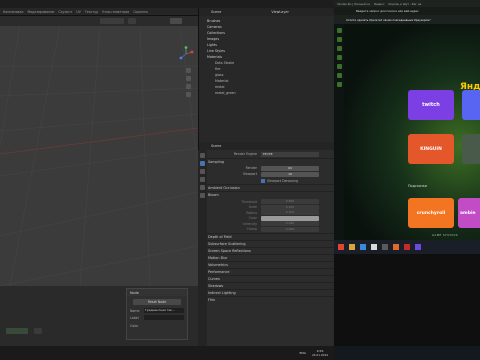  Describe the element at coordinates (266, 278) in the screenshot. I see `curves-header: Curves` at that location.